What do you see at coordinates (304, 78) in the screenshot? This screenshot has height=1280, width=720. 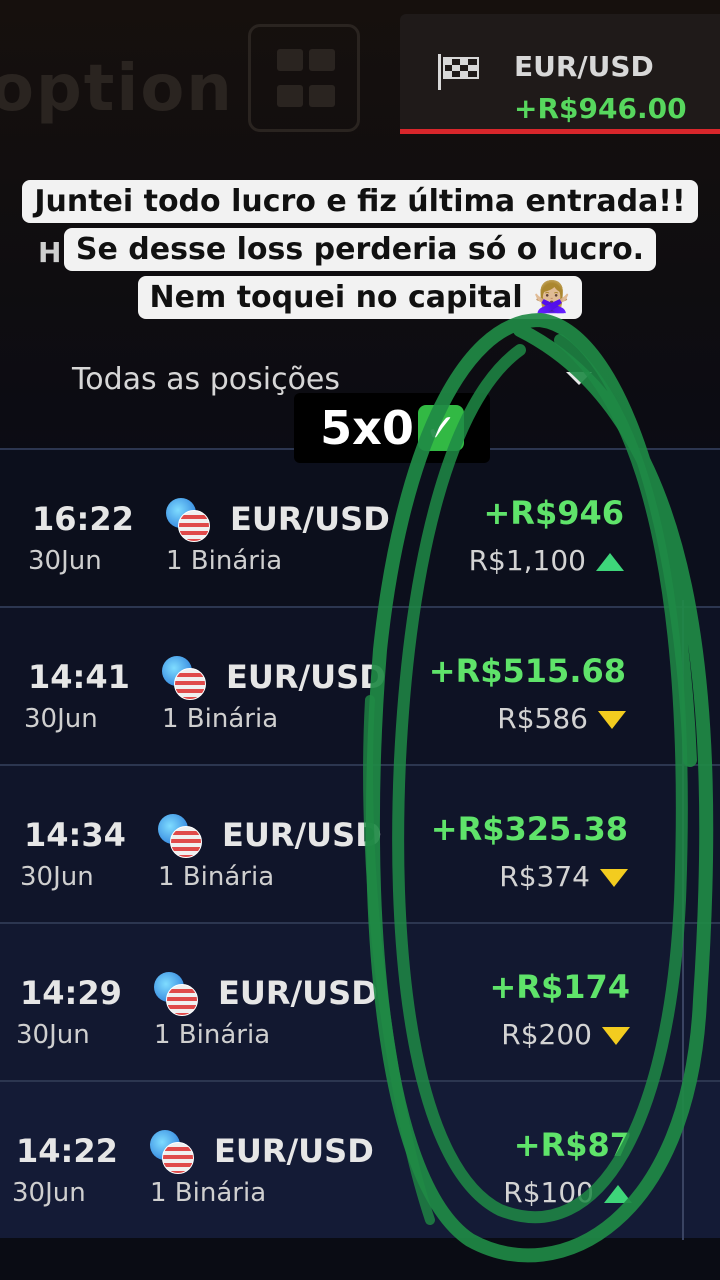 I see `grid-icon` at bounding box center [304, 78].